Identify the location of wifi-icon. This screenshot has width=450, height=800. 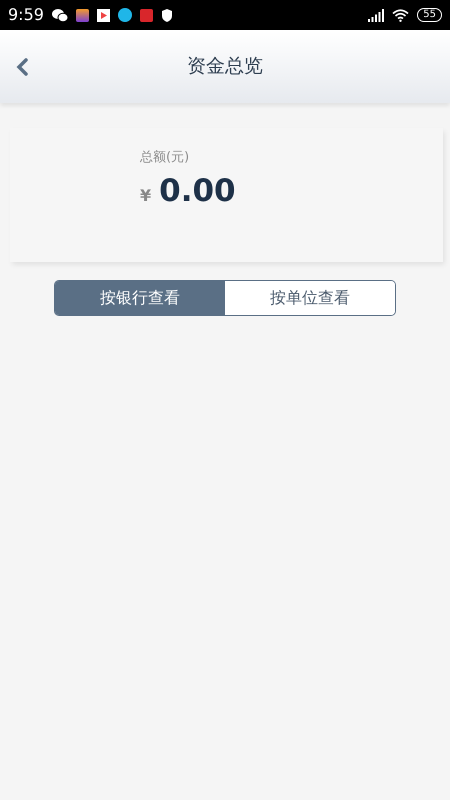
(401, 15).